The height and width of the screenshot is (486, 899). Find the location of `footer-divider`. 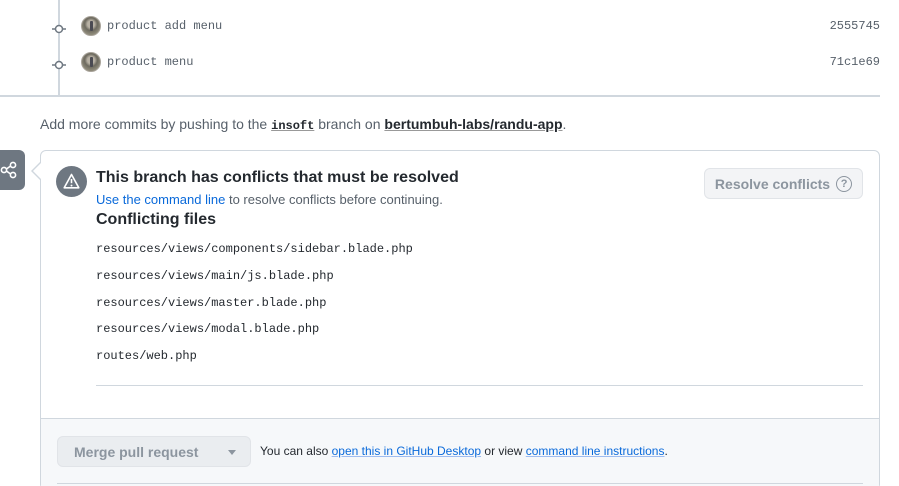

footer-divider is located at coordinates (460, 483).